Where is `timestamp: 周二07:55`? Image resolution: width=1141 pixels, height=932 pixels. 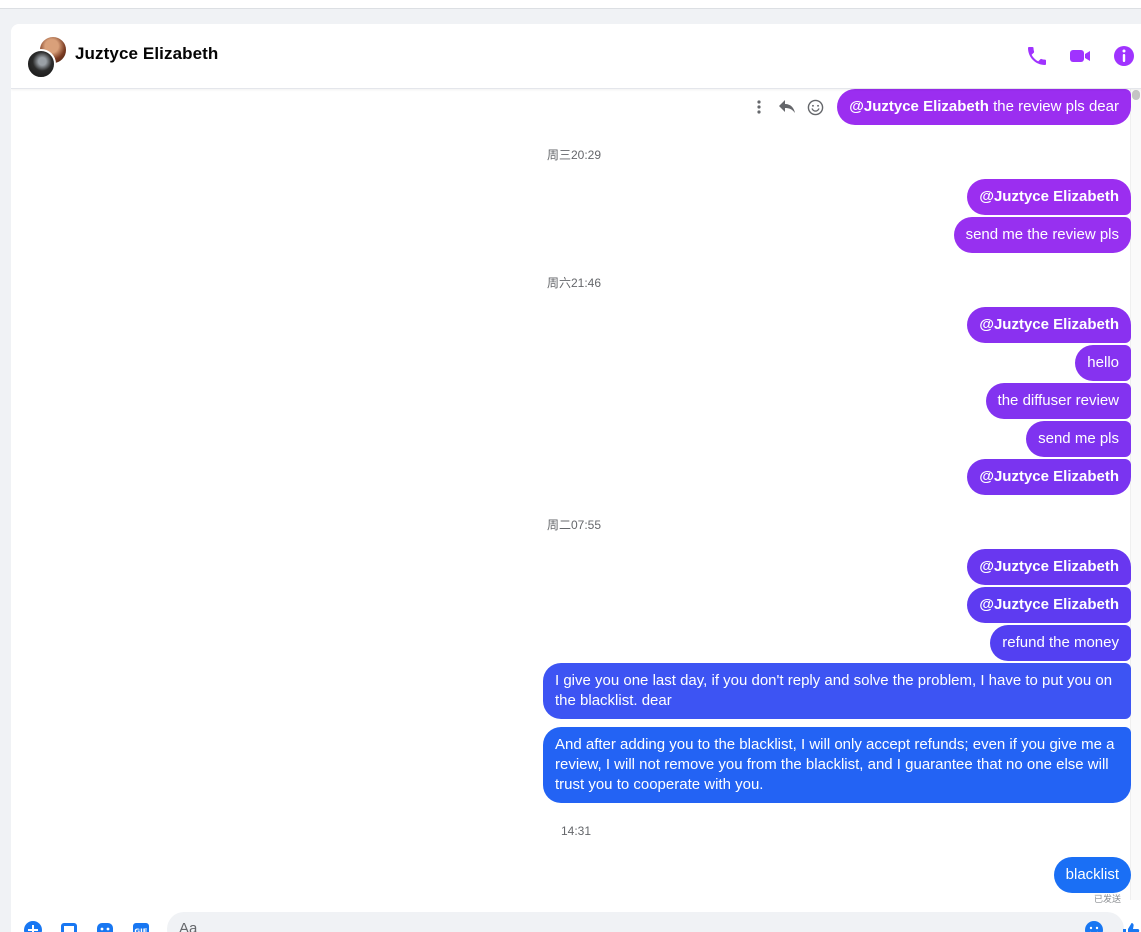 timestamp: 周二07:55 is located at coordinates (574, 525).